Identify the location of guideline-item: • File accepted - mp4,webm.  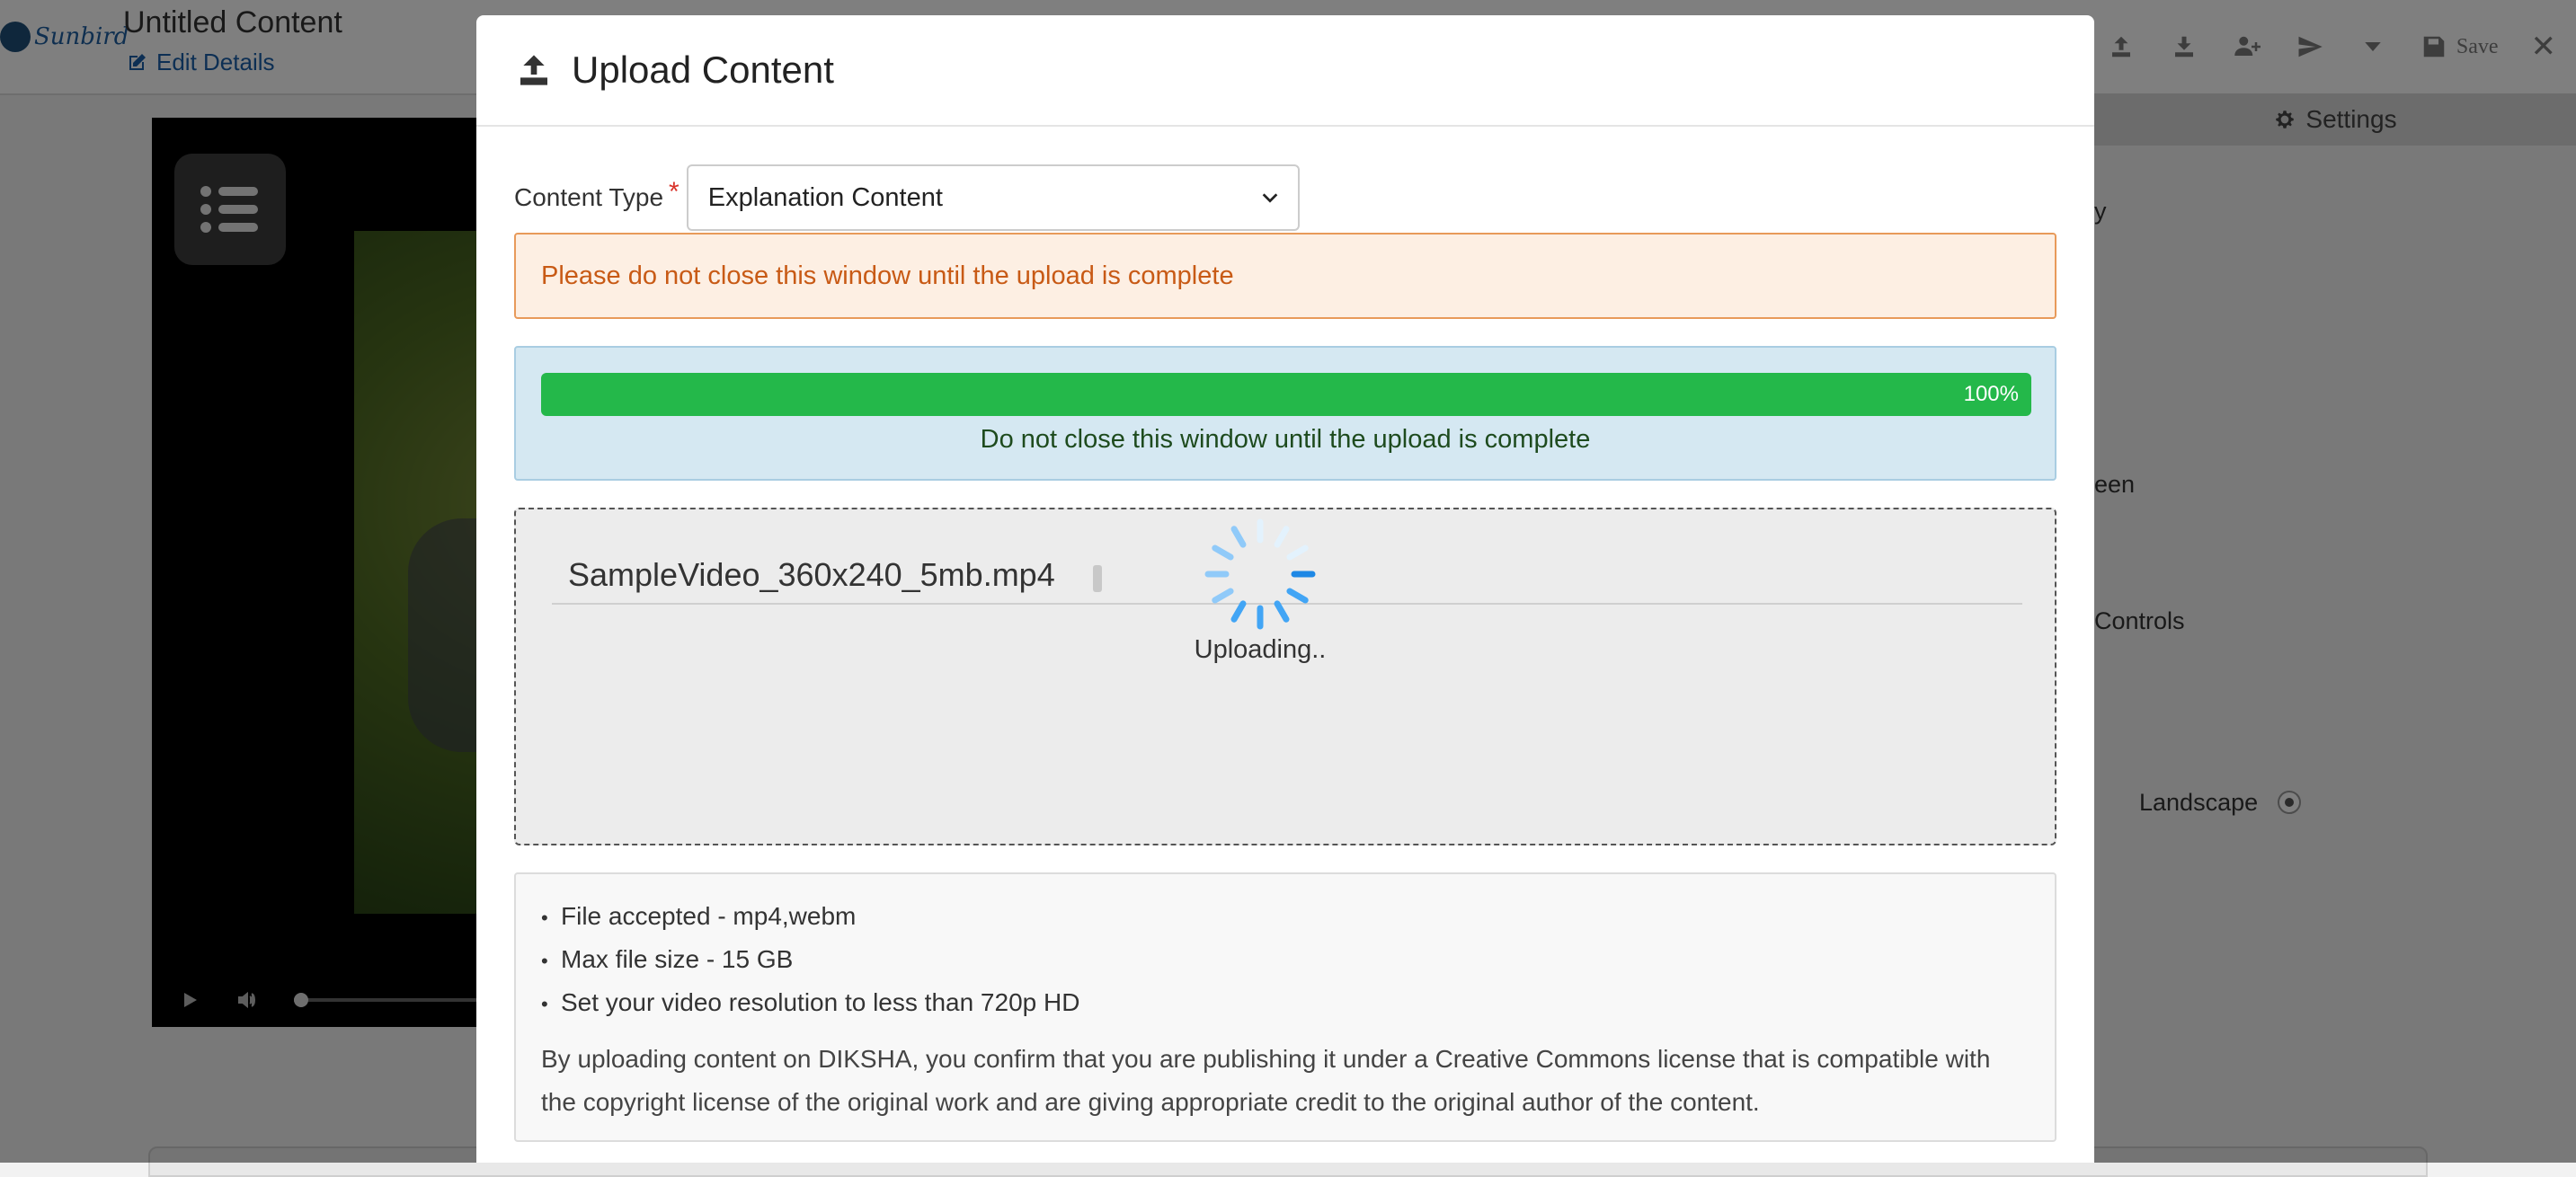
(699, 916).